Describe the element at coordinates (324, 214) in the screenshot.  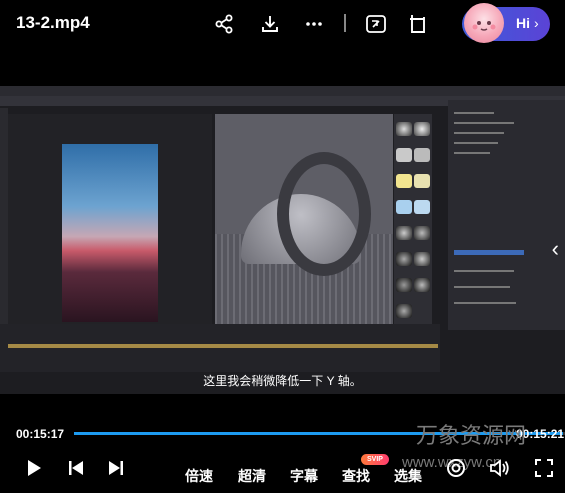
I see `viewport-ring-model` at that location.